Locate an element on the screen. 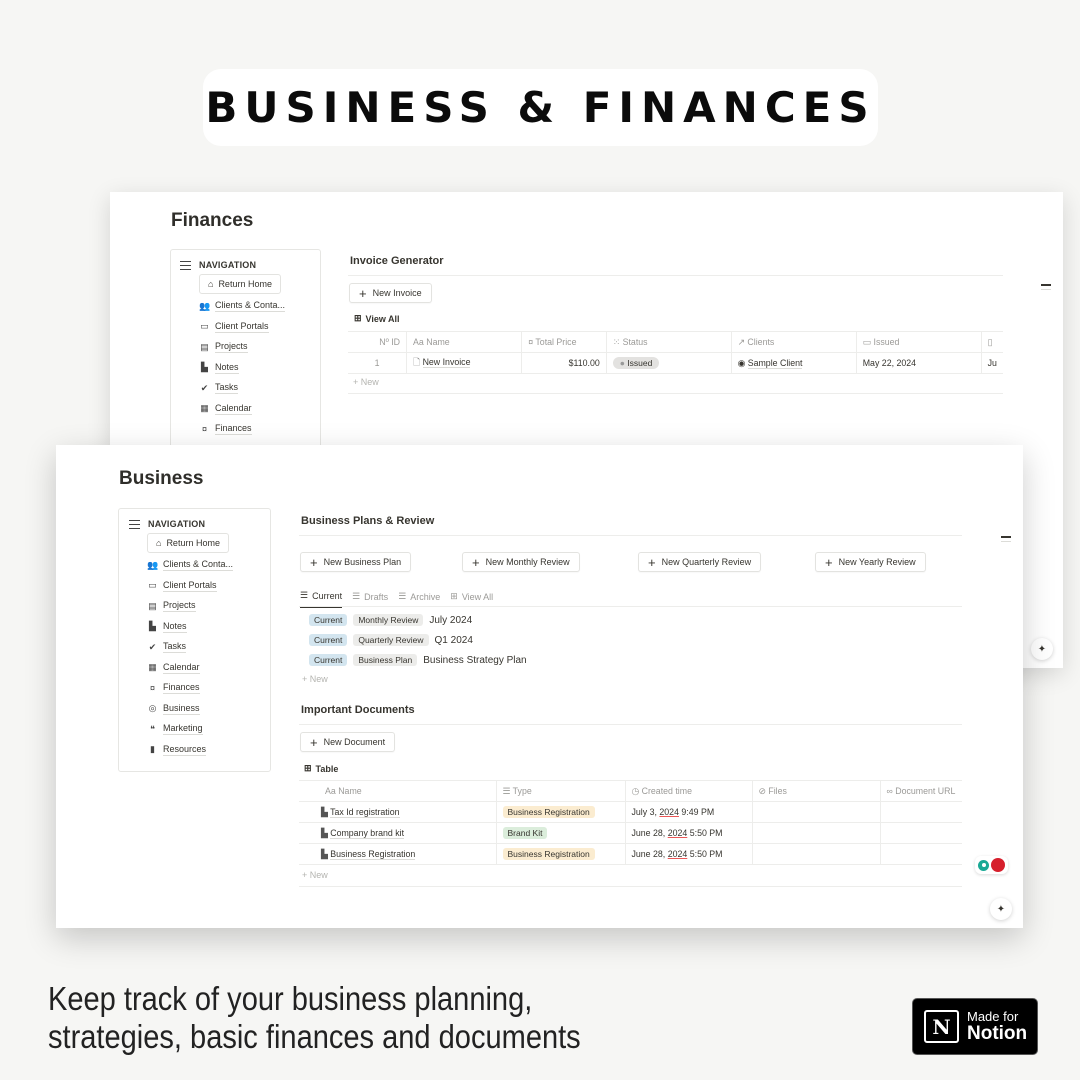  page-title: Business is located at coordinates (161, 478).